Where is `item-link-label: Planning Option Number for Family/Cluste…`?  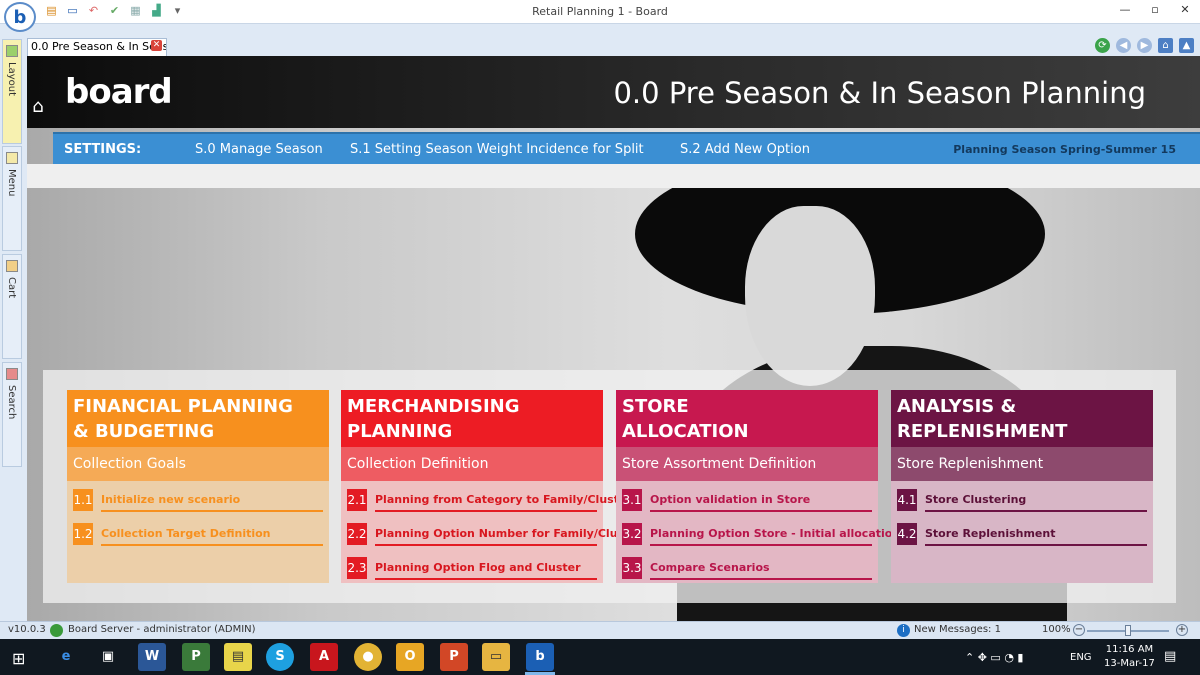
item-link-label: Planning Option Number for Family/Cluste… is located at coordinates (508, 533).